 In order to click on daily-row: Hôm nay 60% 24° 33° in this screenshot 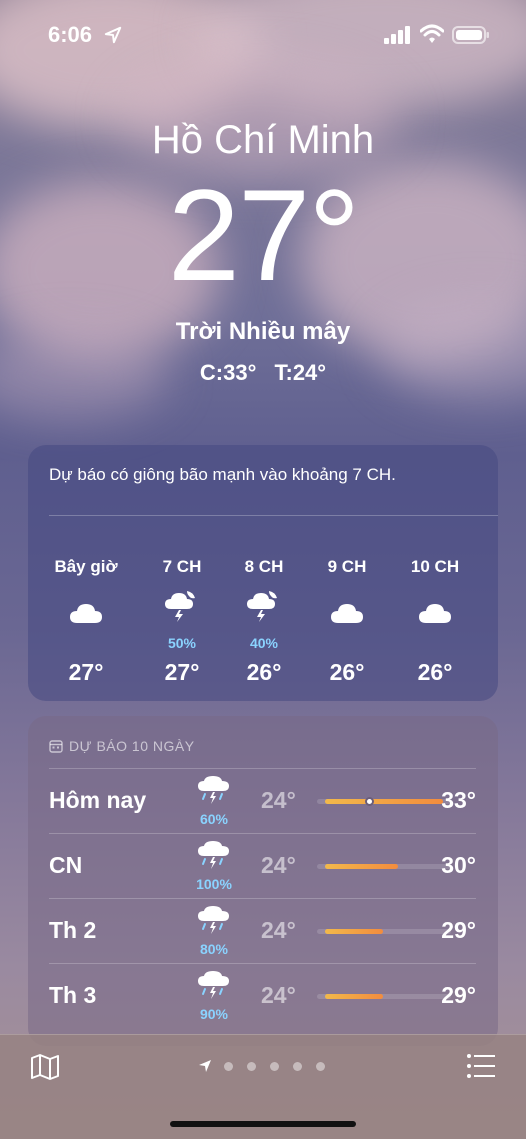, I will do `click(262, 800)`.